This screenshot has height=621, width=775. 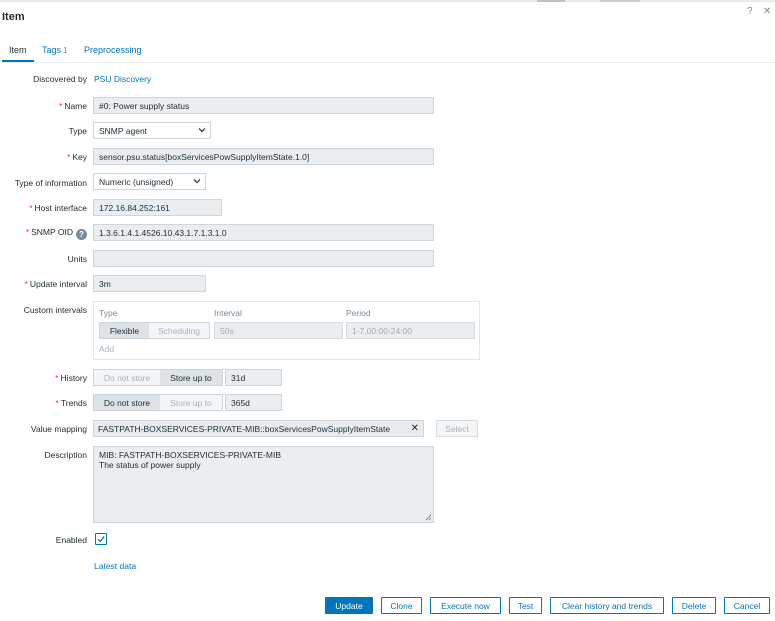 What do you see at coordinates (263, 105) in the screenshot?
I see `name-field: #0: Power supply status` at bounding box center [263, 105].